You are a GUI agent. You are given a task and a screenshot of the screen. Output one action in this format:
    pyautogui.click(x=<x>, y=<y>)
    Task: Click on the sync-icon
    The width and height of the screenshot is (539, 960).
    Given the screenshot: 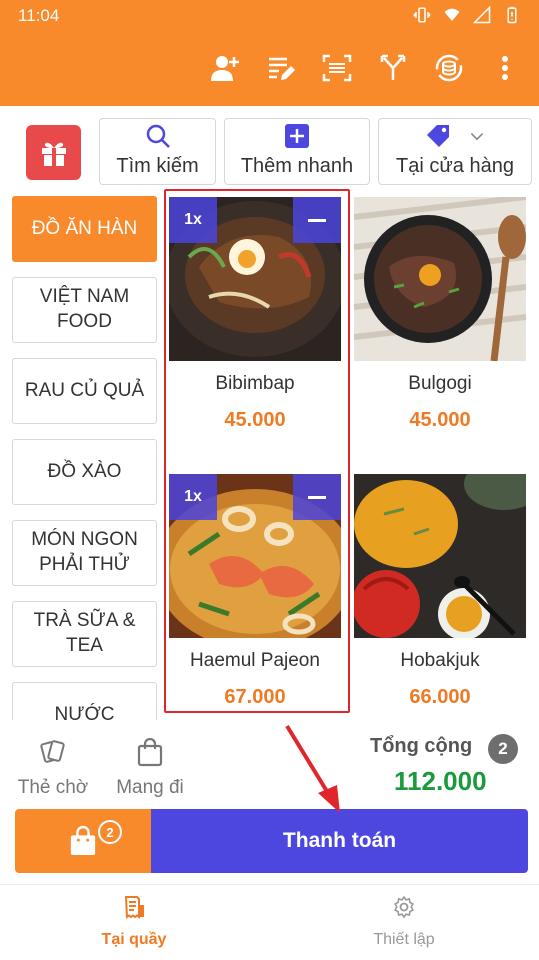 What is the action you would take?
    pyautogui.click(x=449, y=68)
    